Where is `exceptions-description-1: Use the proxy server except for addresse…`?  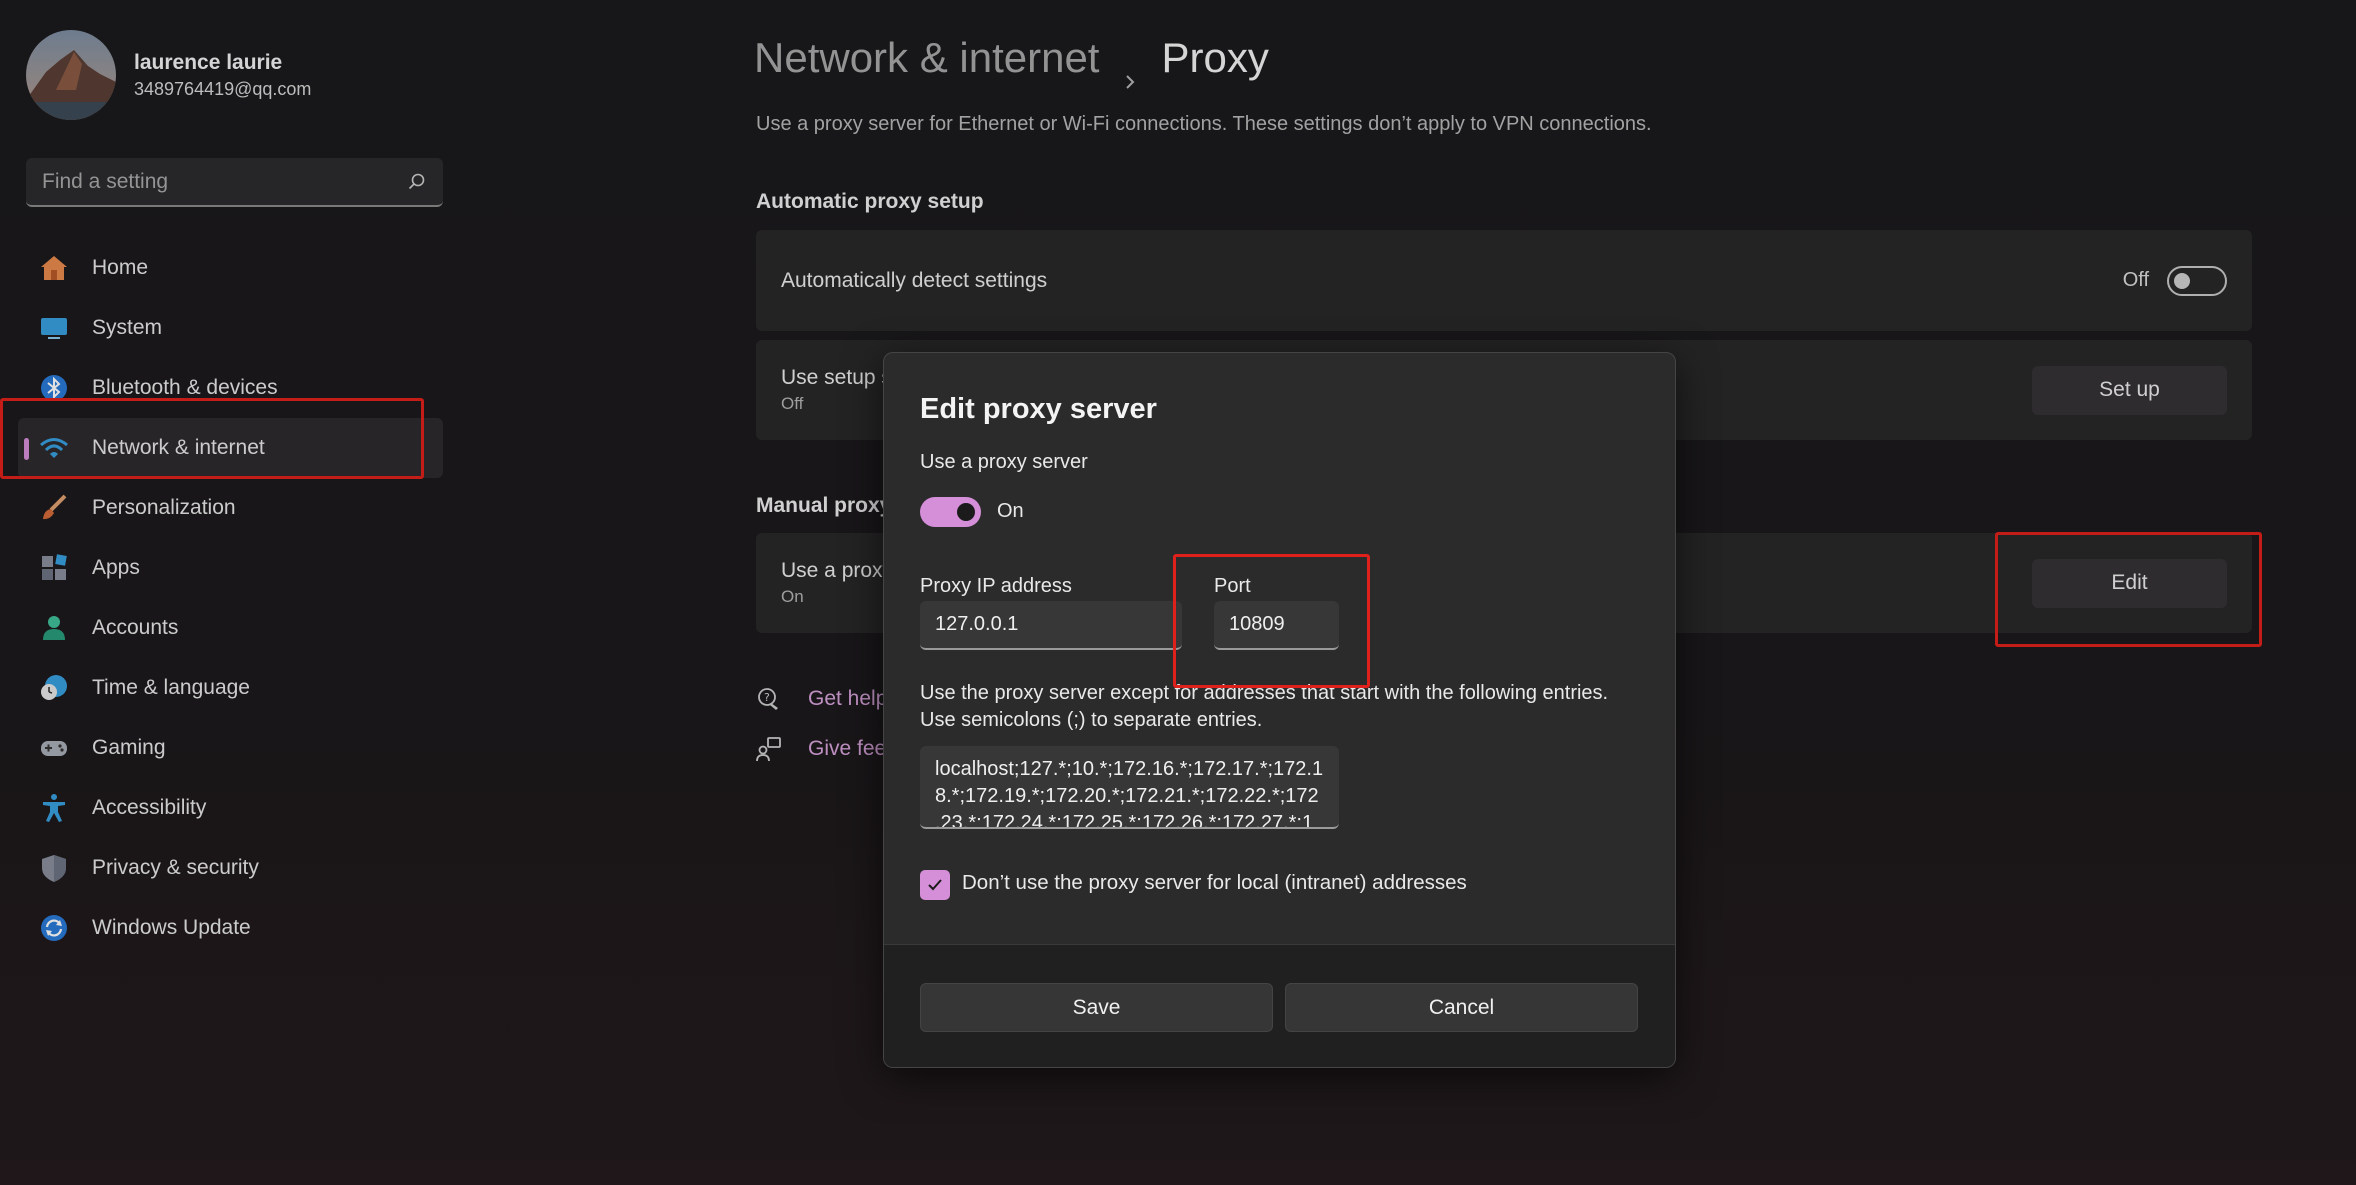
exceptions-description-1: Use the proxy server except for addresse… is located at coordinates (1264, 693).